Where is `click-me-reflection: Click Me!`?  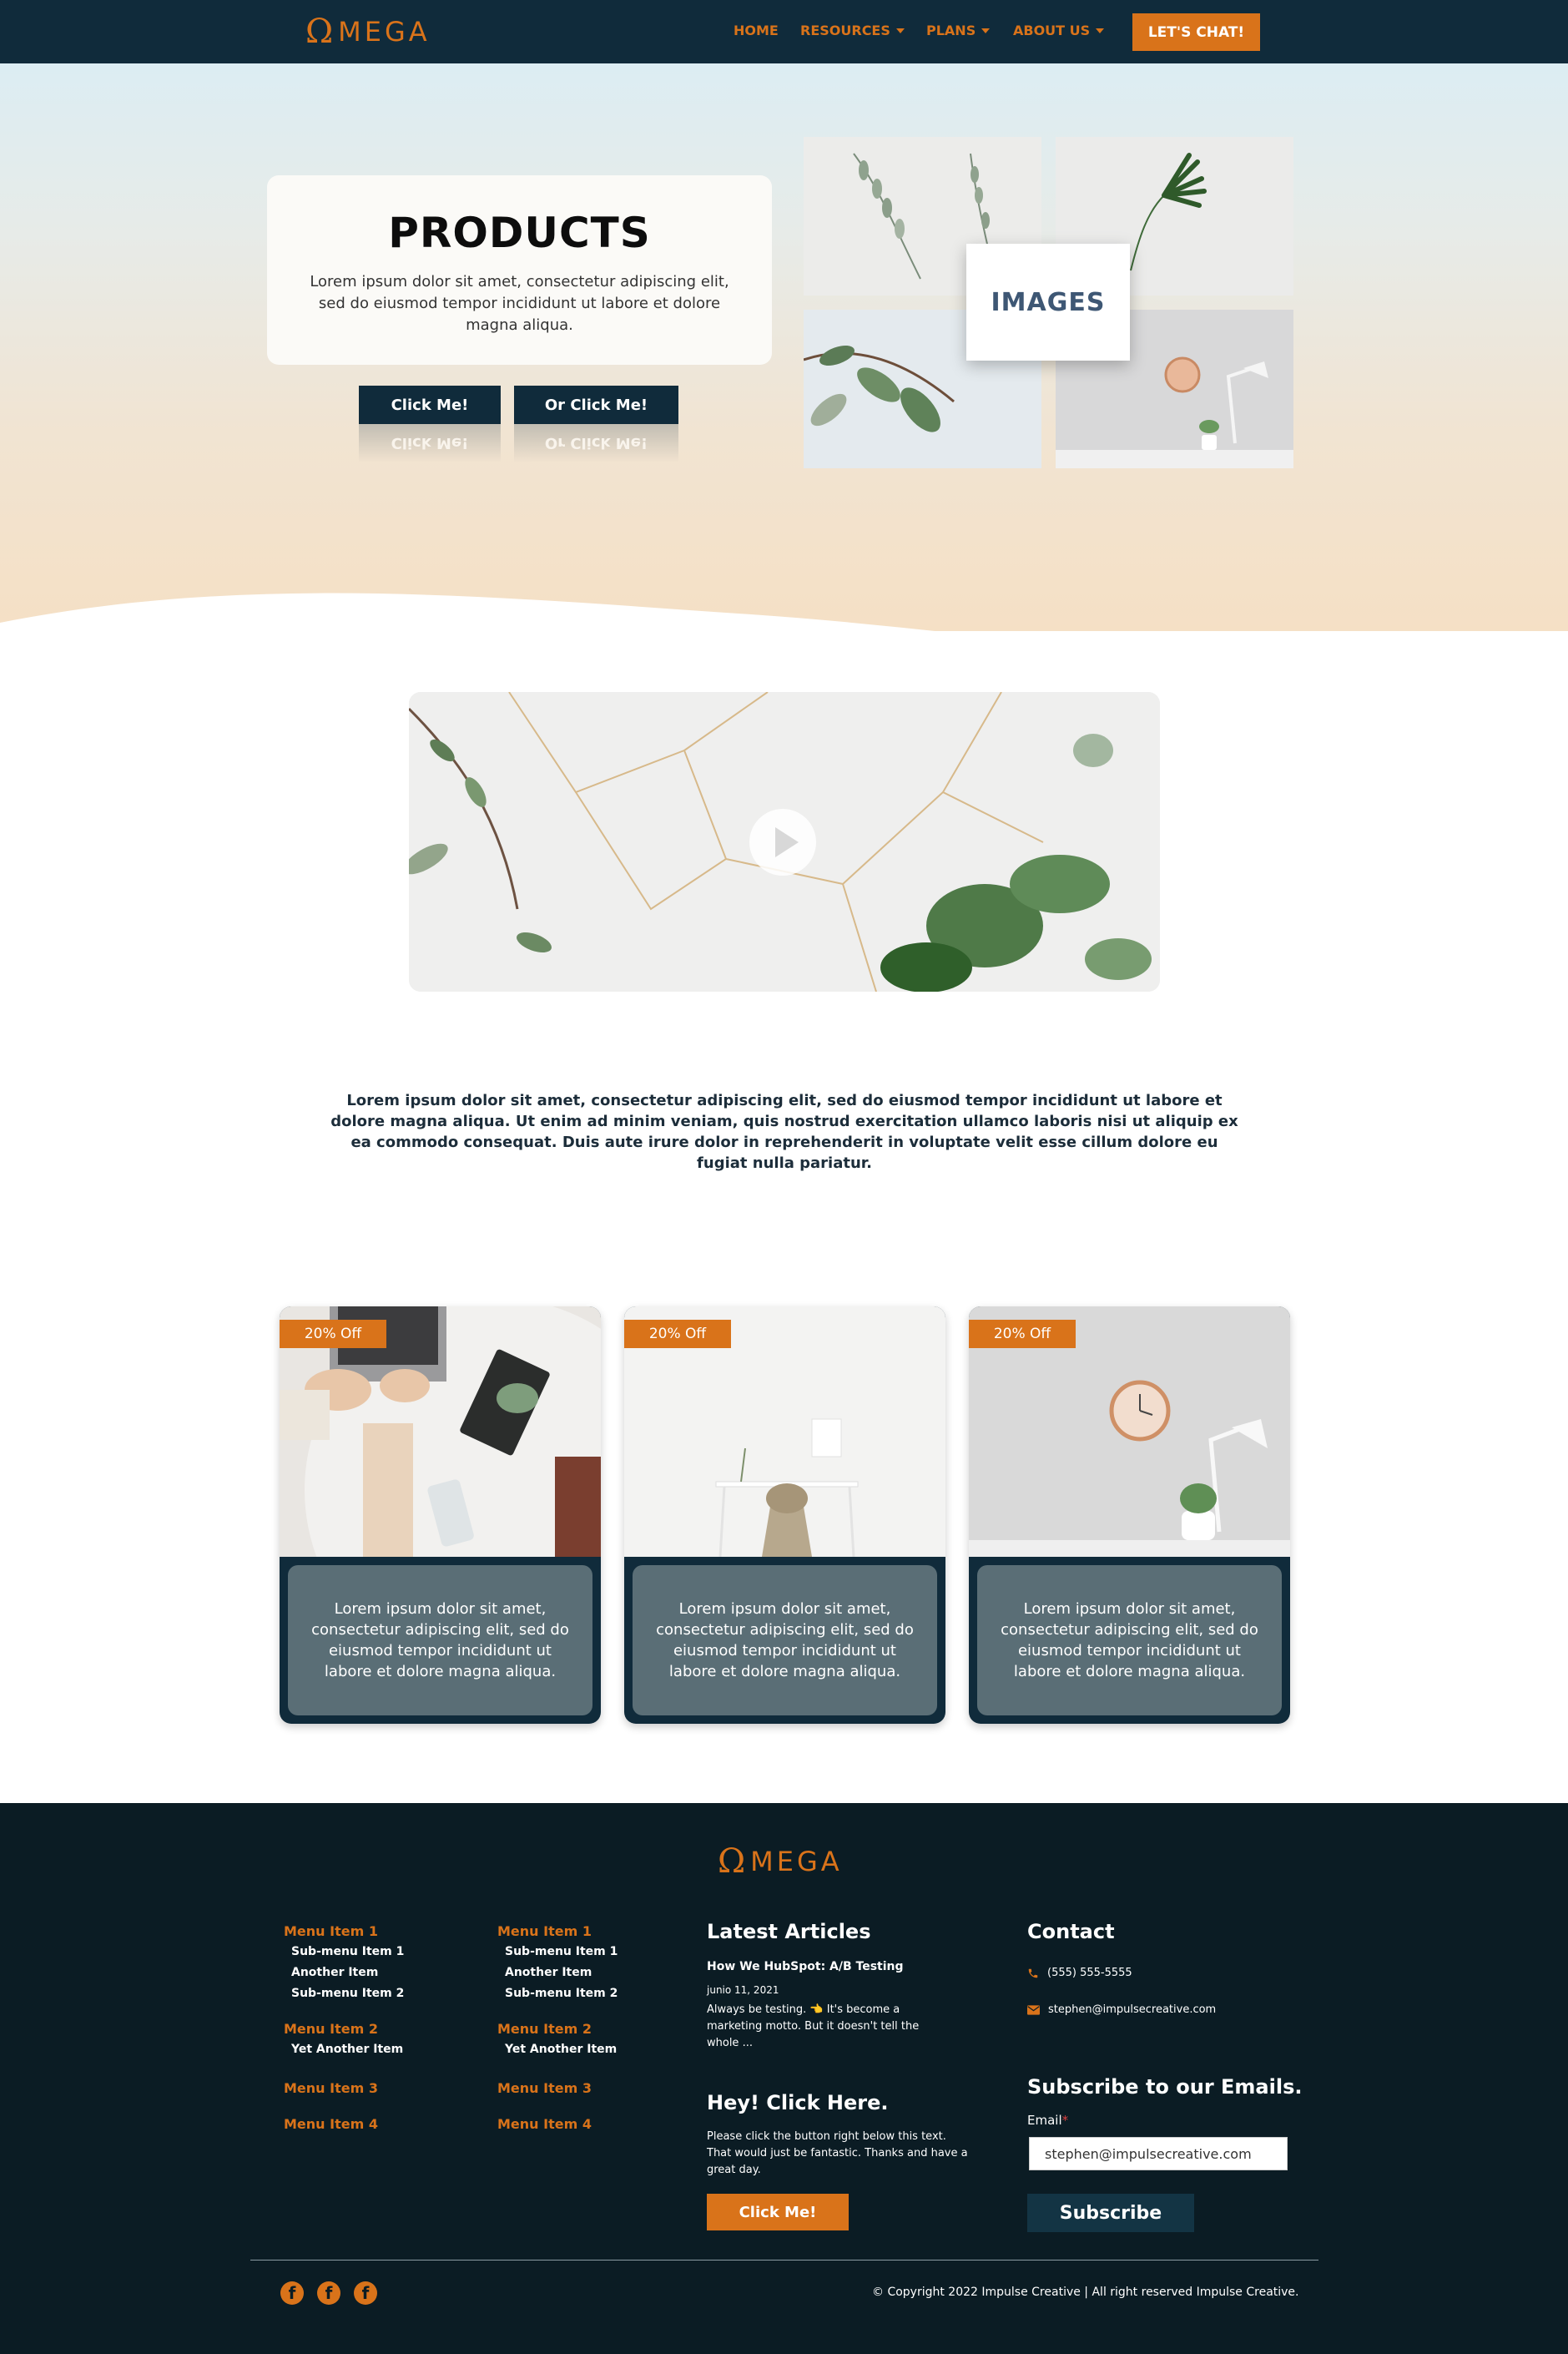 click-me-reflection: Click Me! is located at coordinates (430, 443).